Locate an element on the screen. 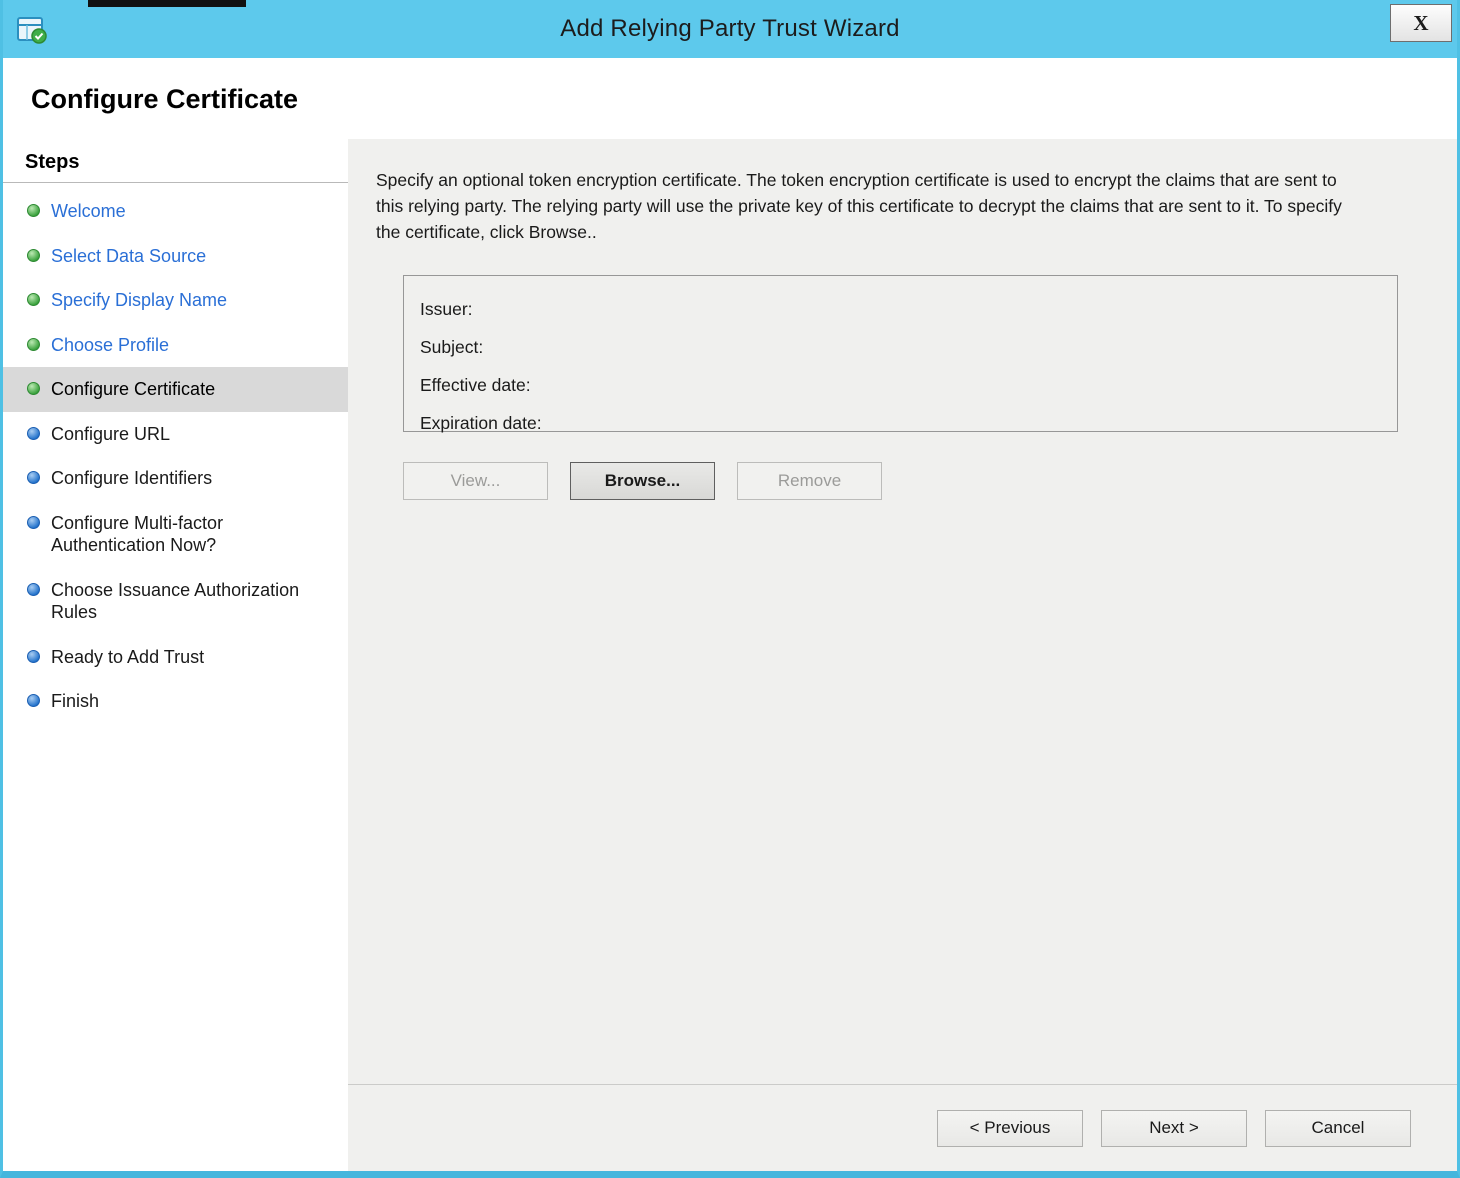 The width and height of the screenshot is (1460, 1178). step-configure-identifiers: Configure Identifiers is located at coordinates (175, 478).